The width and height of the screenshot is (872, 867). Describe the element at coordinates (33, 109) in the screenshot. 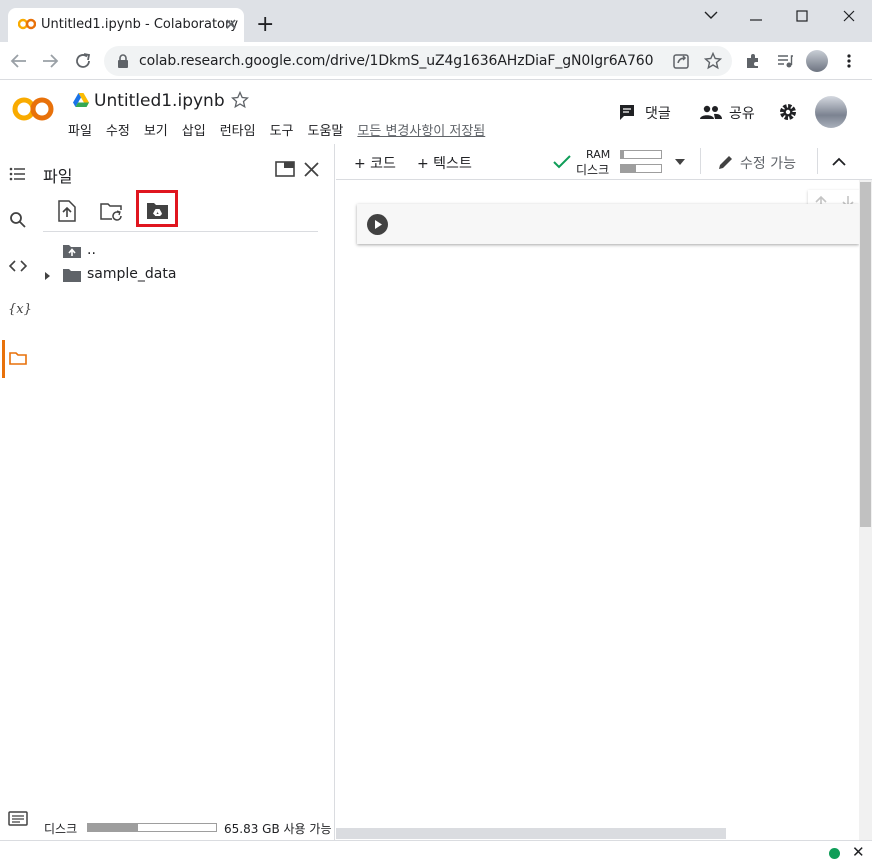

I see `colab-logo-icon` at that location.